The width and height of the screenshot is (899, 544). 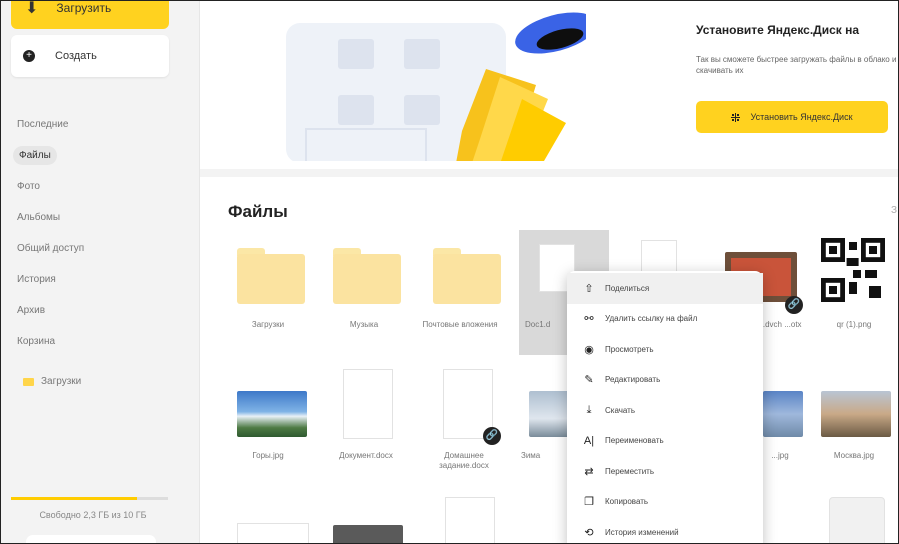 I want to click on sidebar-item-albums: Альбомы, so click(x=98, y=217).